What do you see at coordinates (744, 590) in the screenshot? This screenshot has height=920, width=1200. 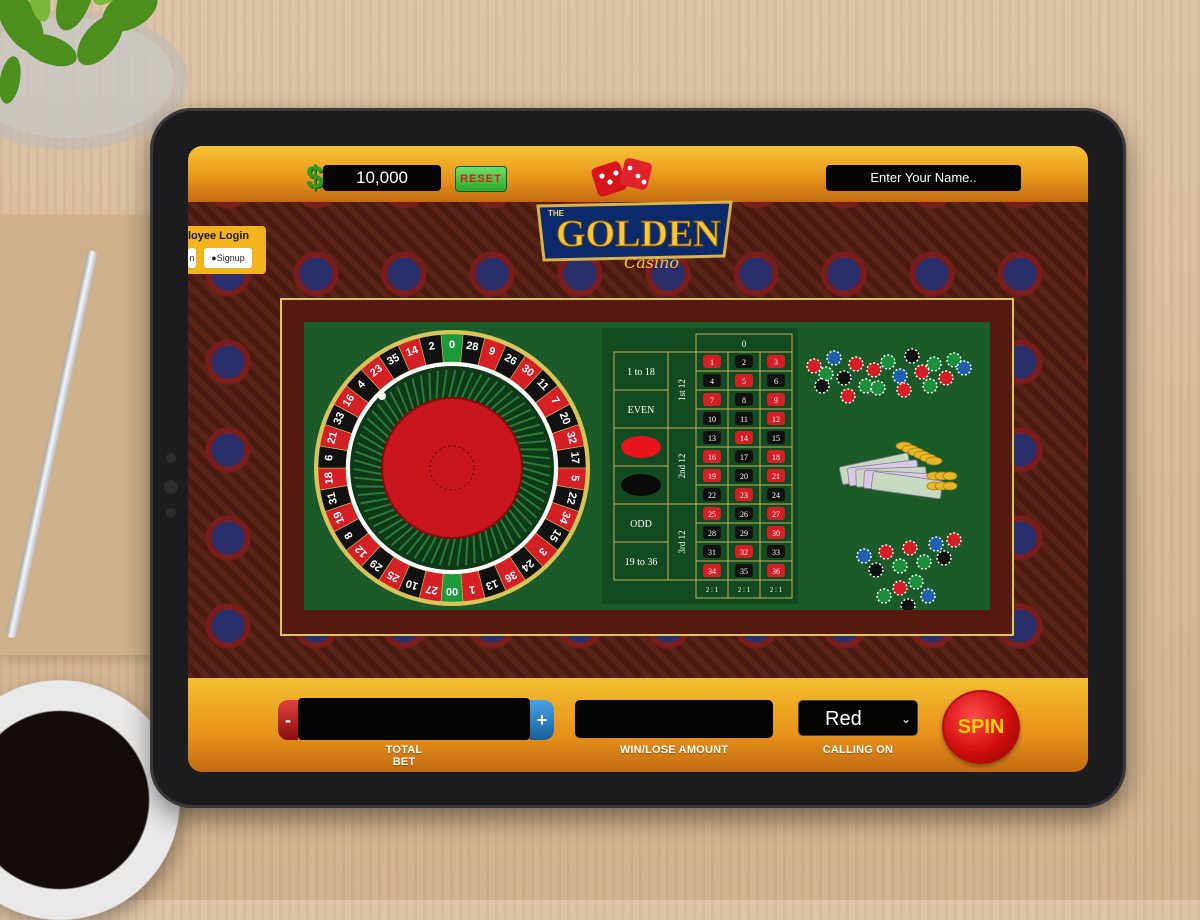 I see `bet-column-label: 2 : 1` at bounding box center [744, 590].